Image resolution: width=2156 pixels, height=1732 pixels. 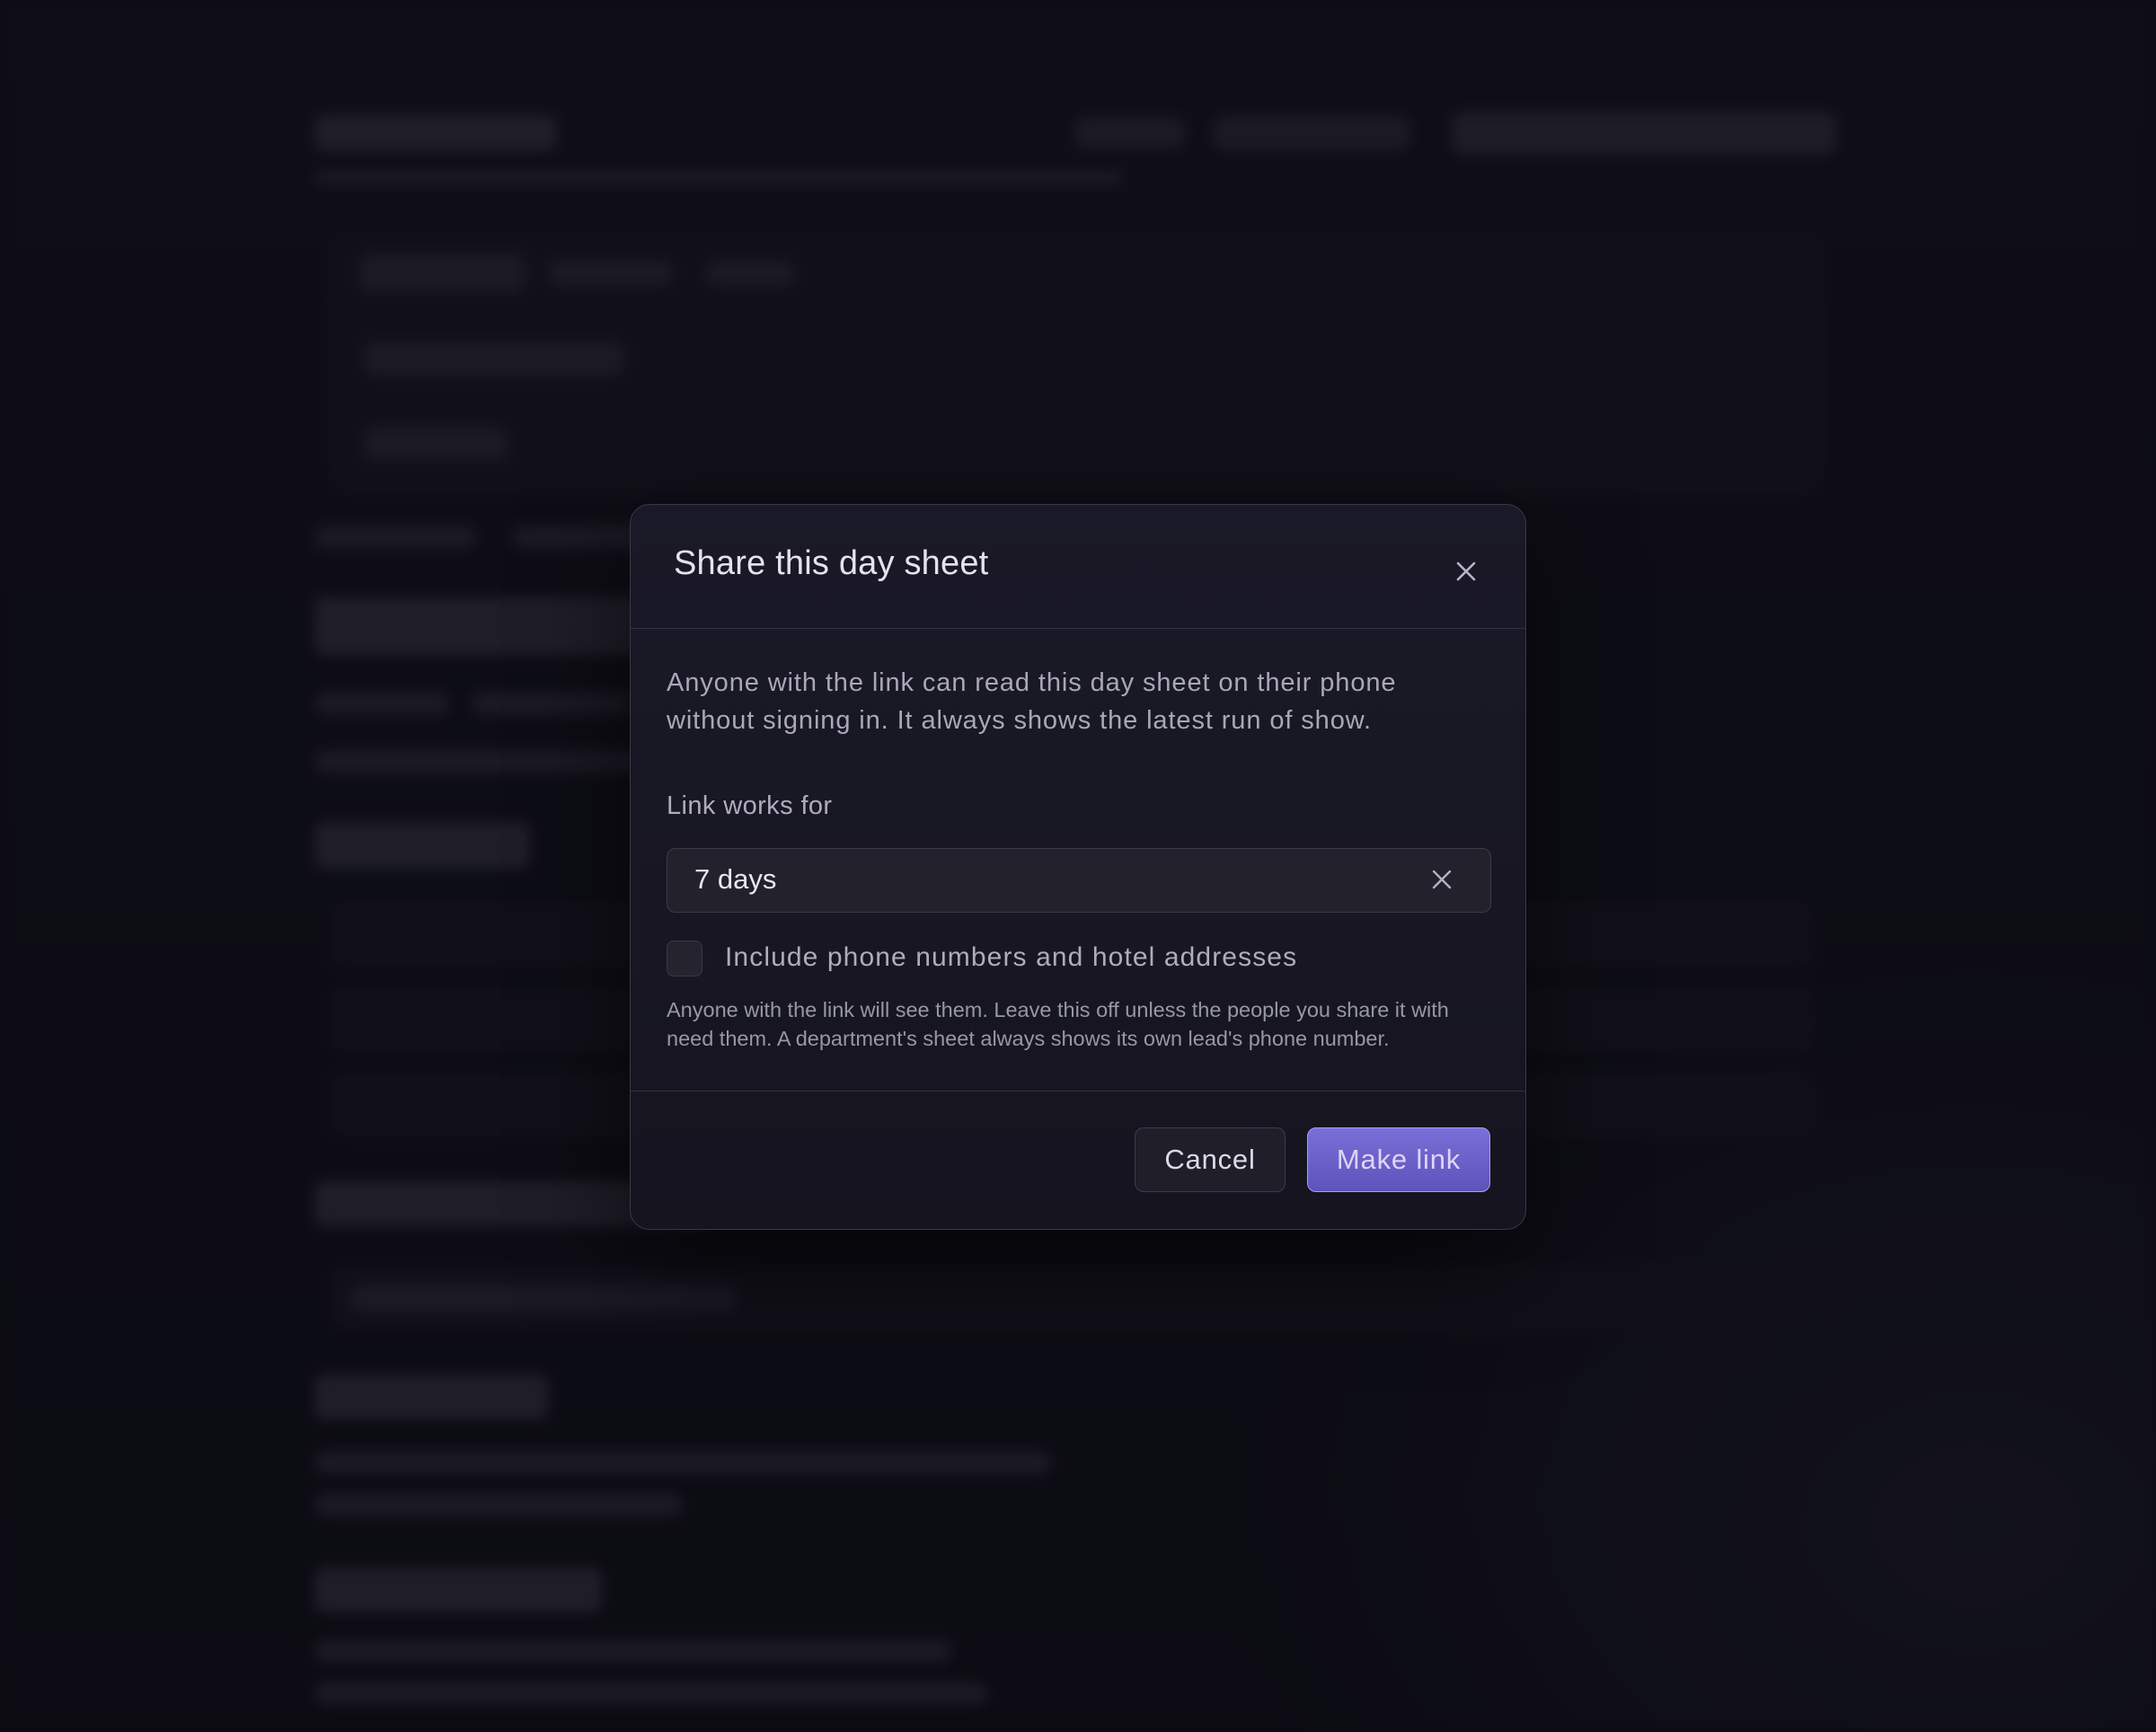 I want to click on close-button, so click(x=1466, y=573).